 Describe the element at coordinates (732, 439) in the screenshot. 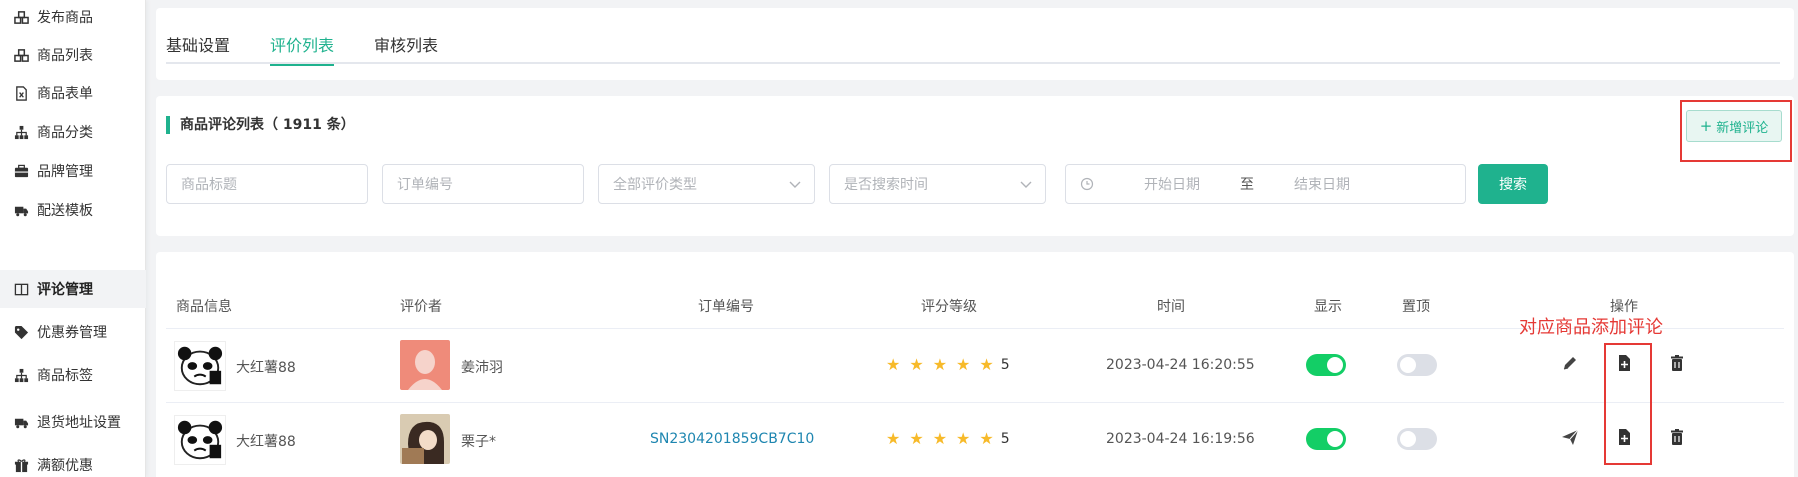

I see `order-number: SN2304201859CB7C10` at that location.